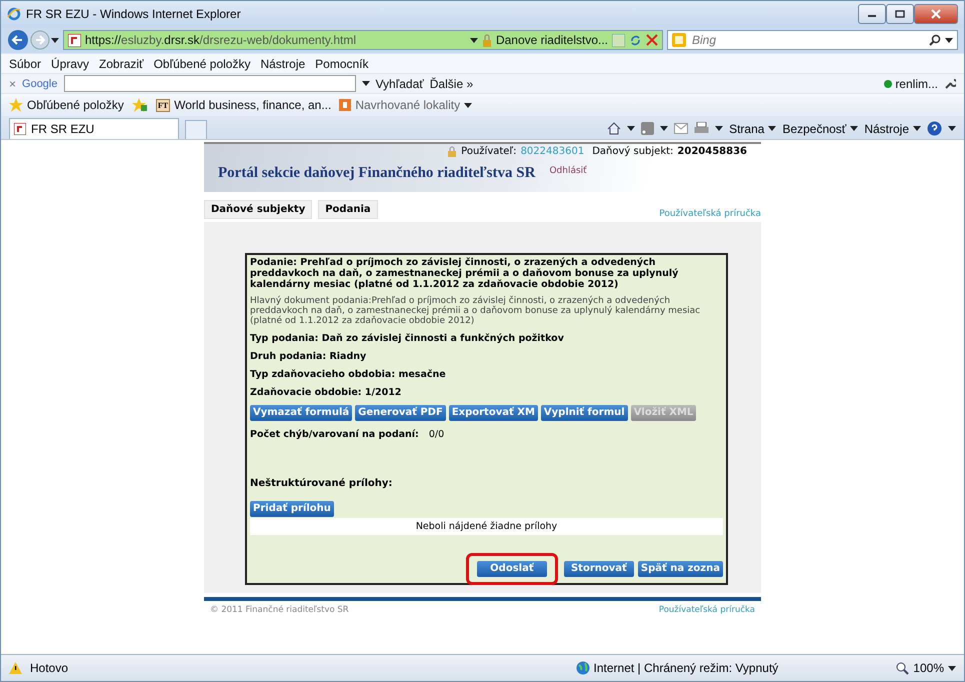 This screenshot has height=682, width=965. What do you see at coordinates (40, 84) in the screenshot?
I see `google-logo: Google` at bounding box center [40, 84].